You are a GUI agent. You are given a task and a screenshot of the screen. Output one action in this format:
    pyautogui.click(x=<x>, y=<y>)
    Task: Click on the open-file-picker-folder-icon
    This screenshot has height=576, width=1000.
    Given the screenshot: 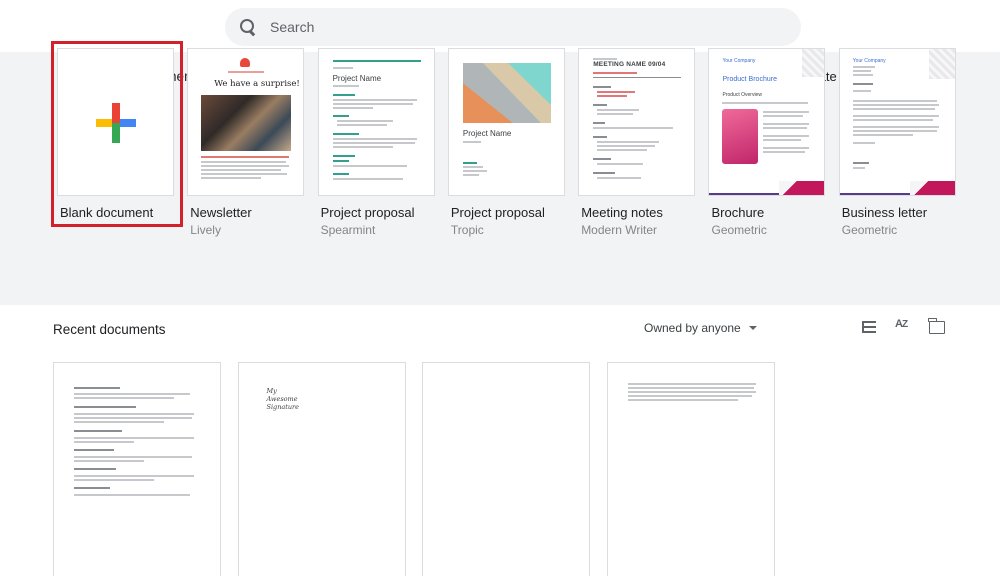 What is the action you would take?
    pyautogui.click(x=936, y=326)
    